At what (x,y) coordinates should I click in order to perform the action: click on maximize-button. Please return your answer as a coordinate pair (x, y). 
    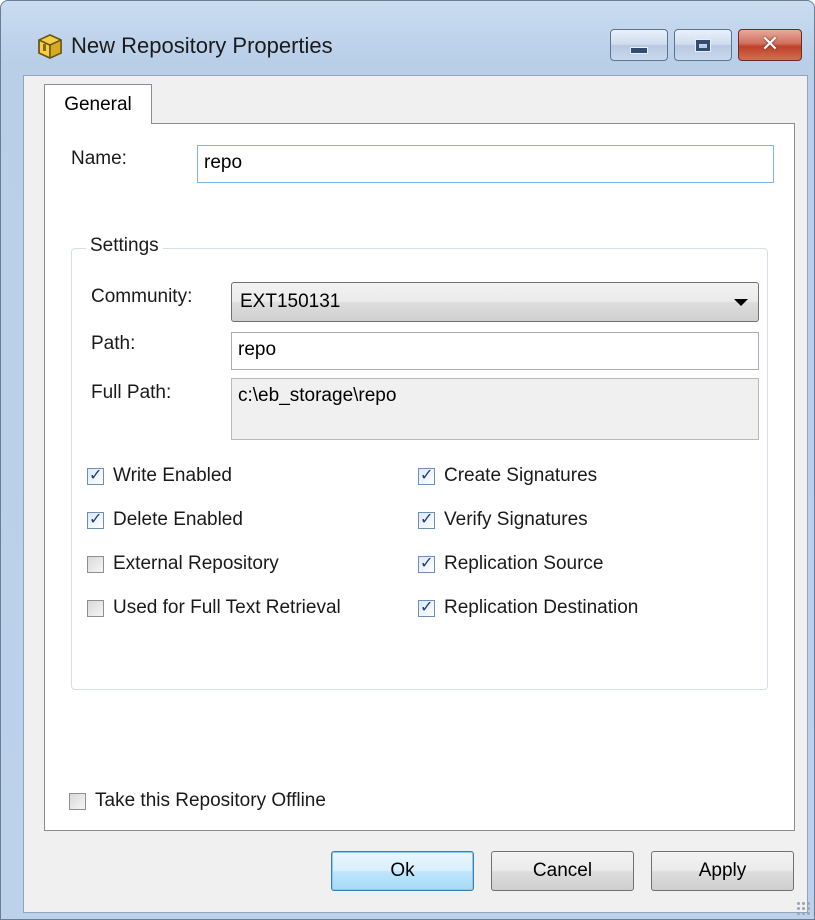
    Looking at the image, I should click on (703, 45).